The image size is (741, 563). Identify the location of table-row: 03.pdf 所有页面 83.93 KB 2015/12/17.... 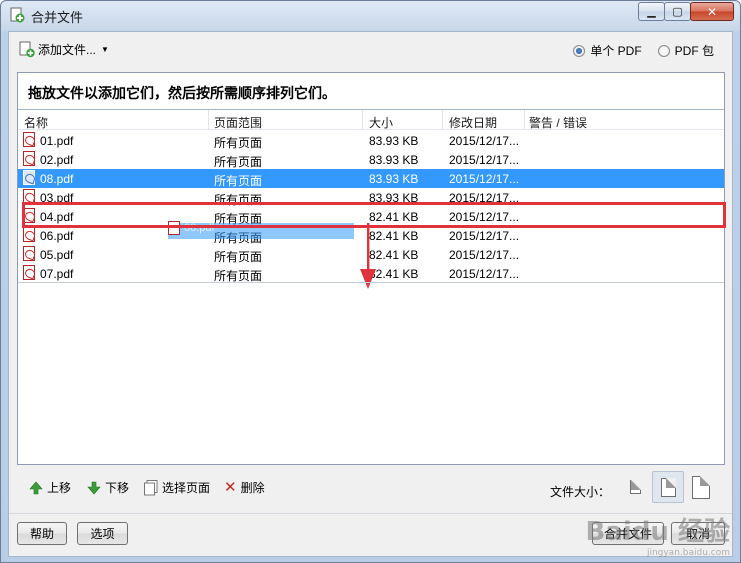
(371, 197).